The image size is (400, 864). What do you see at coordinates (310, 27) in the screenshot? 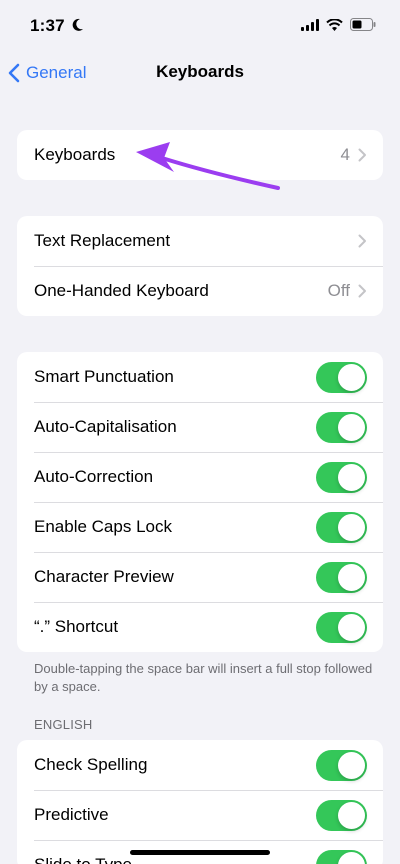
I see `cellular-signal-icon` at bounding box center [310, 27].